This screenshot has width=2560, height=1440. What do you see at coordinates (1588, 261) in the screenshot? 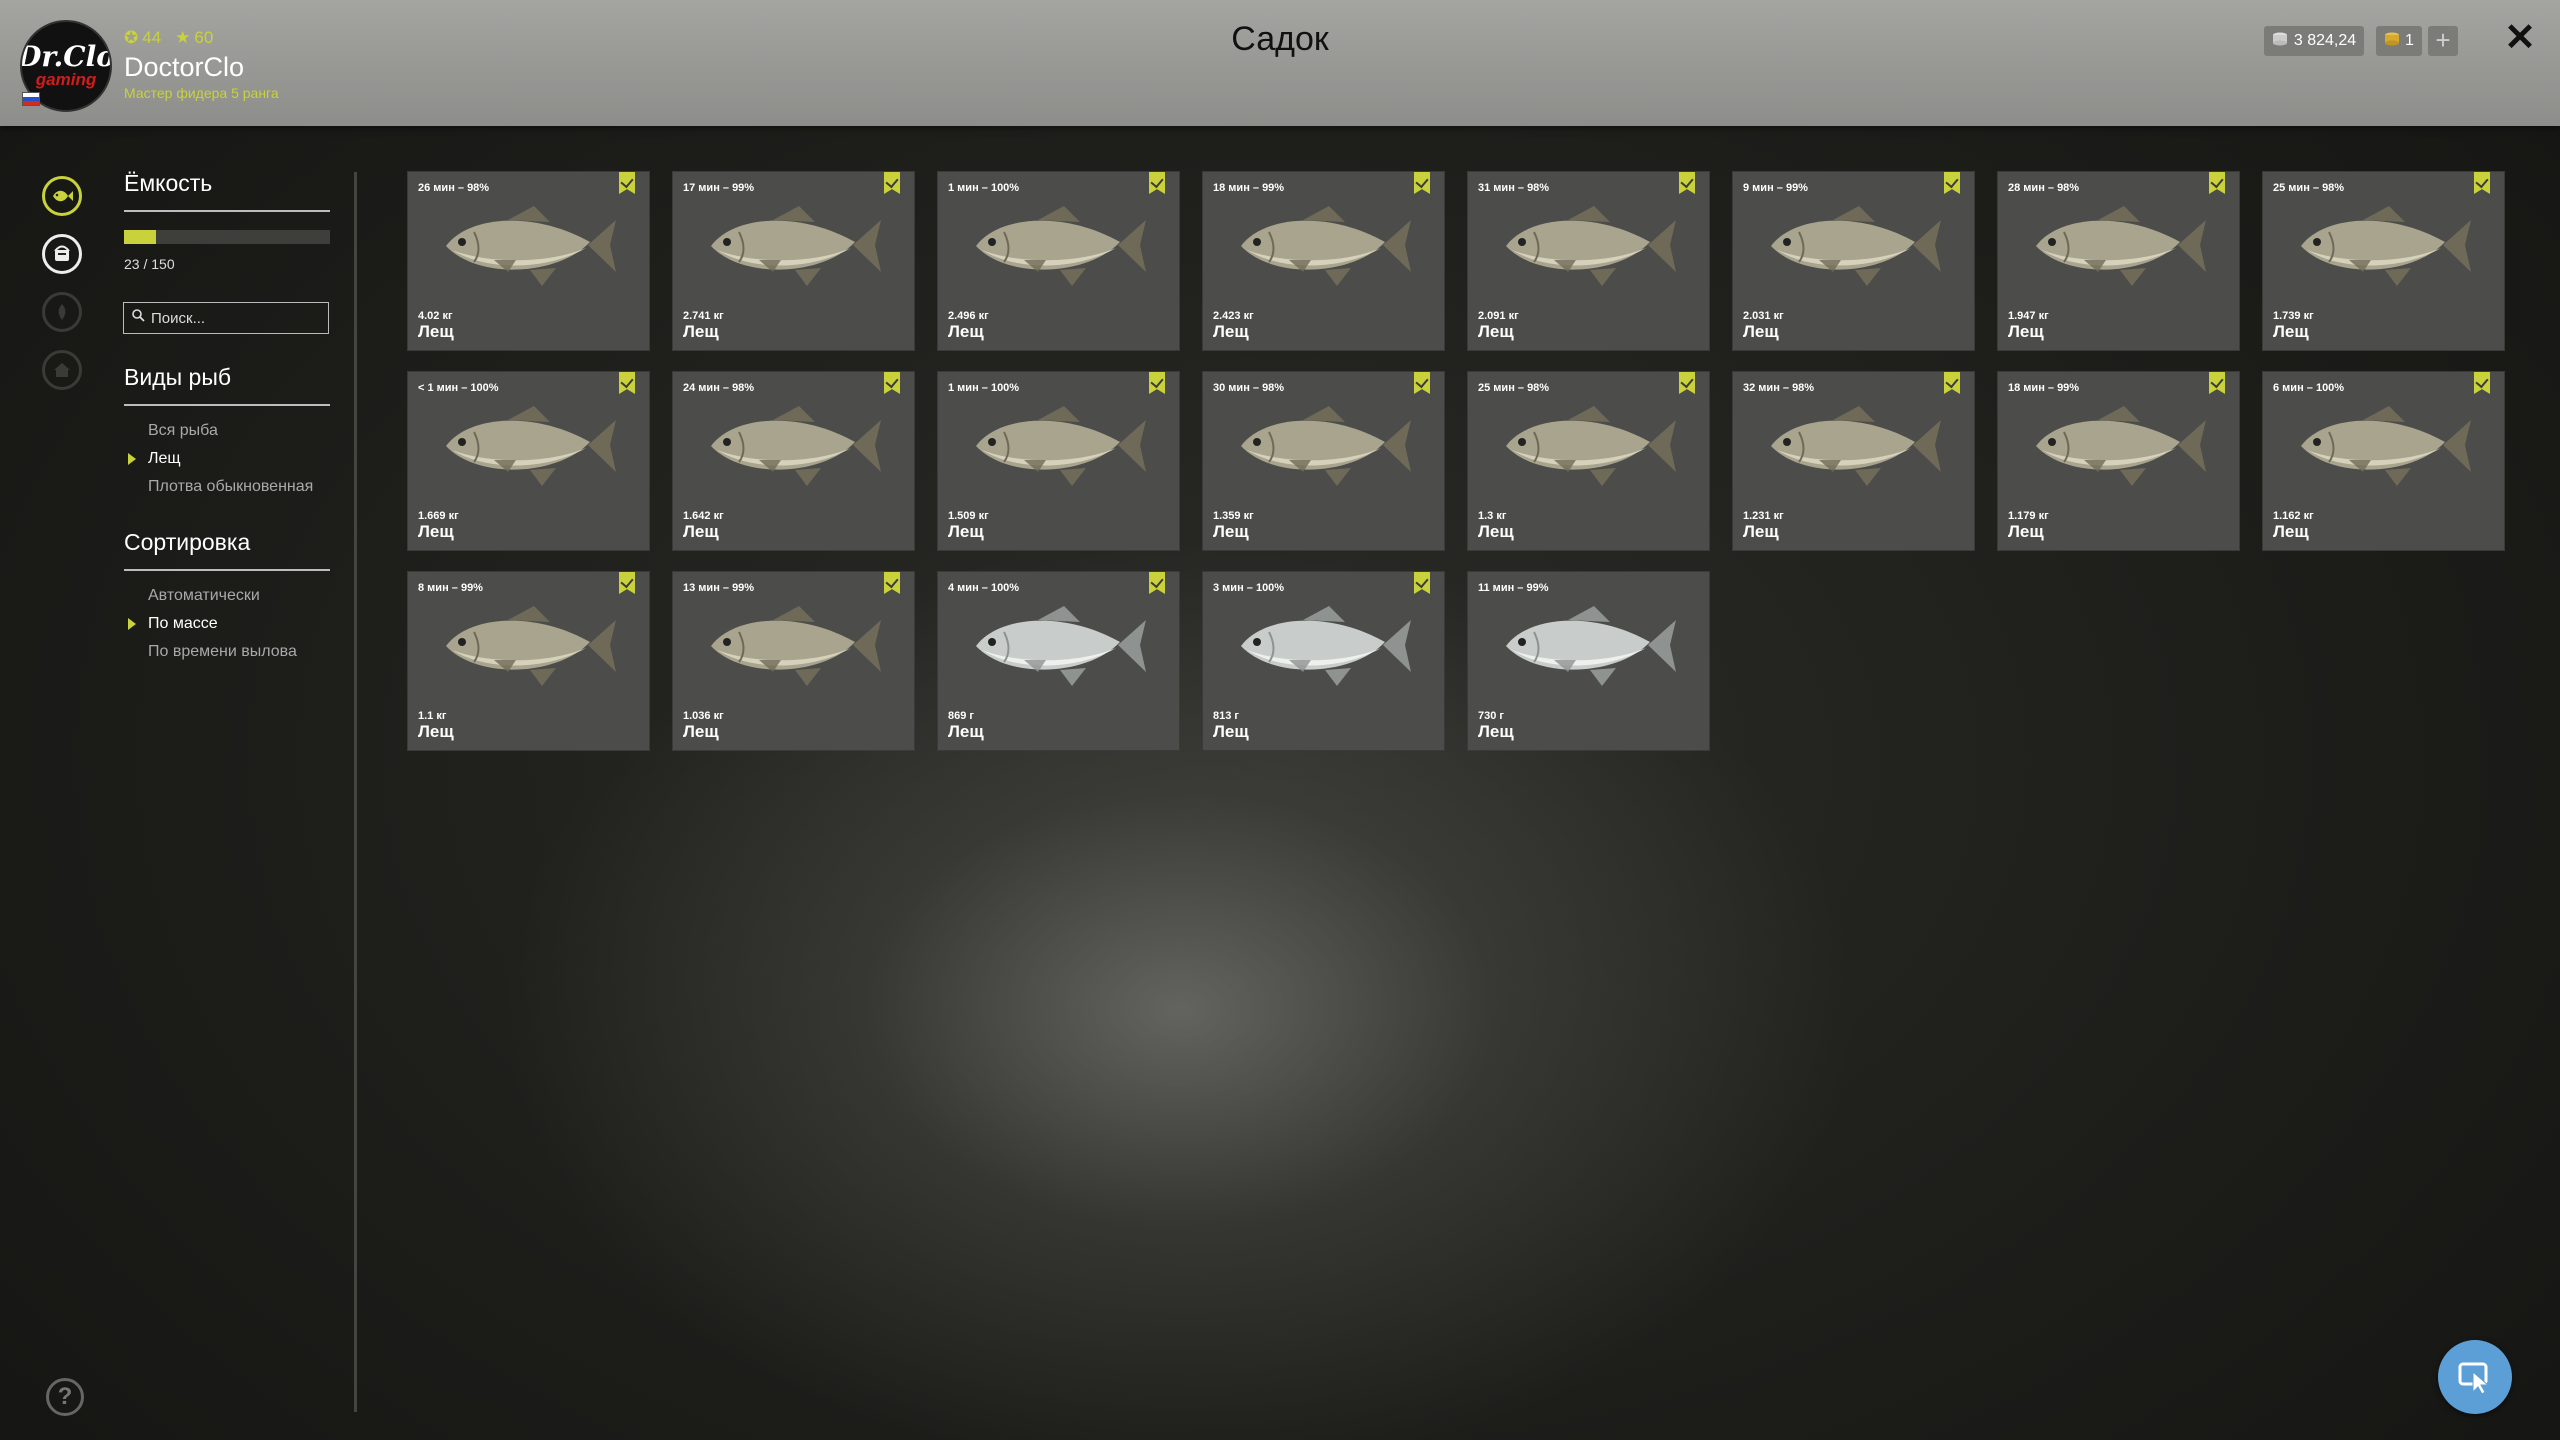
I see `fish-card: 31 мин – 98% 2.091 кг Лещ` at bounding box center [1588, 261].